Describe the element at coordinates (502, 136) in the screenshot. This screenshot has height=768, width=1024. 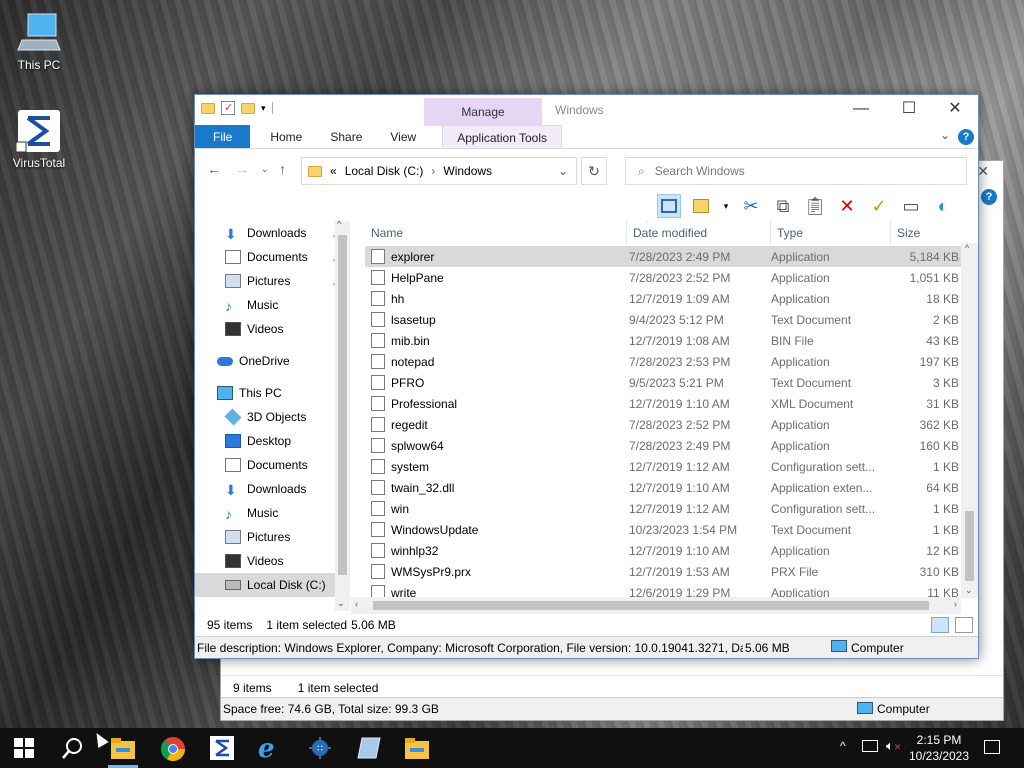
I see `tab-application-tools: Application Tools` at that location.